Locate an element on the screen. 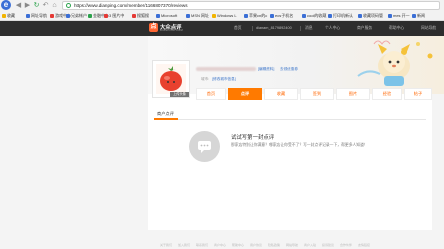 The width and height of the screenshot is (444, 249). header-divider is located at coordinates (300, 28).